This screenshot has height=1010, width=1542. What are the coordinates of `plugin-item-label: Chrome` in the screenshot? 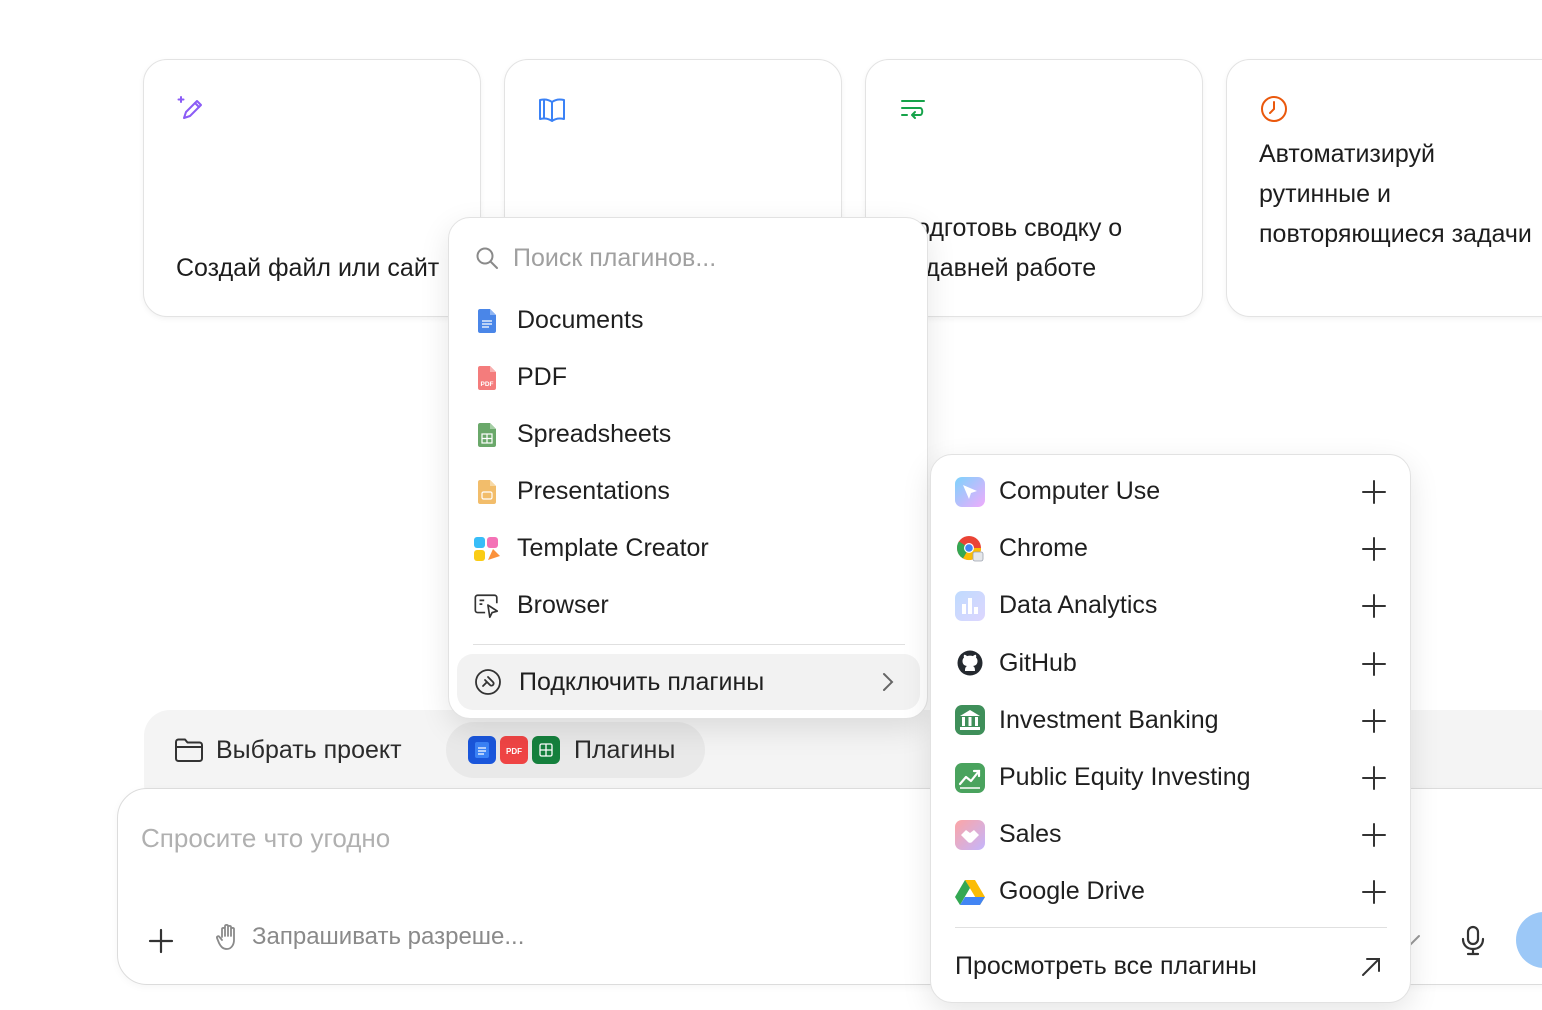 It's located at (1043, 548).